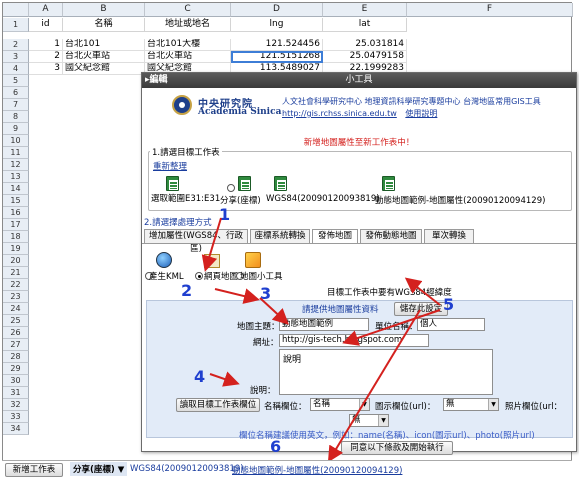 This screenshot has height=484, width=579. Describe the element at coordinates (34, 470) in the screenshot. I see `add-sheet-button: 新增工作表` at that location.